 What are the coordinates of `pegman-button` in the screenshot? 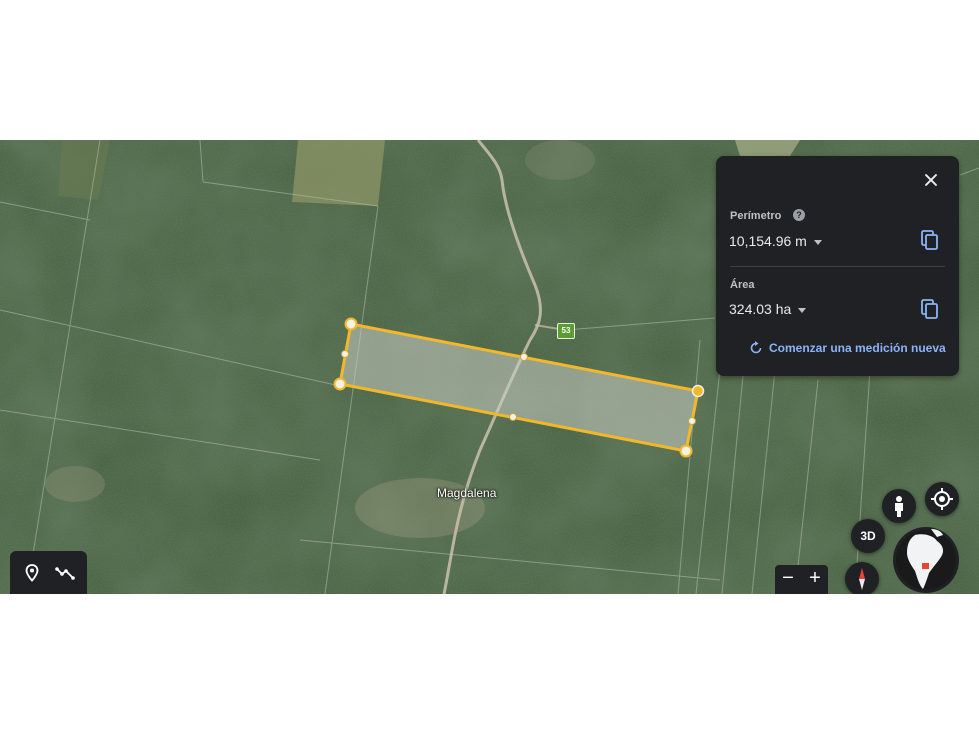 It's located at (899, 506).